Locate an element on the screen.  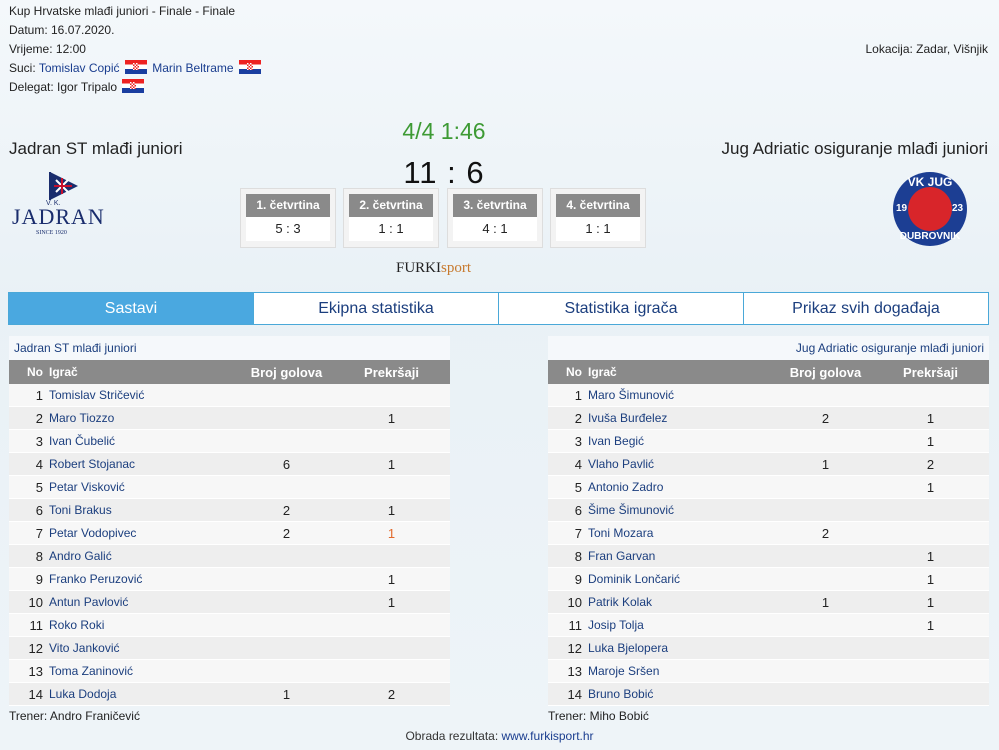
player-number: 14 is located at coordinates (574, 694).